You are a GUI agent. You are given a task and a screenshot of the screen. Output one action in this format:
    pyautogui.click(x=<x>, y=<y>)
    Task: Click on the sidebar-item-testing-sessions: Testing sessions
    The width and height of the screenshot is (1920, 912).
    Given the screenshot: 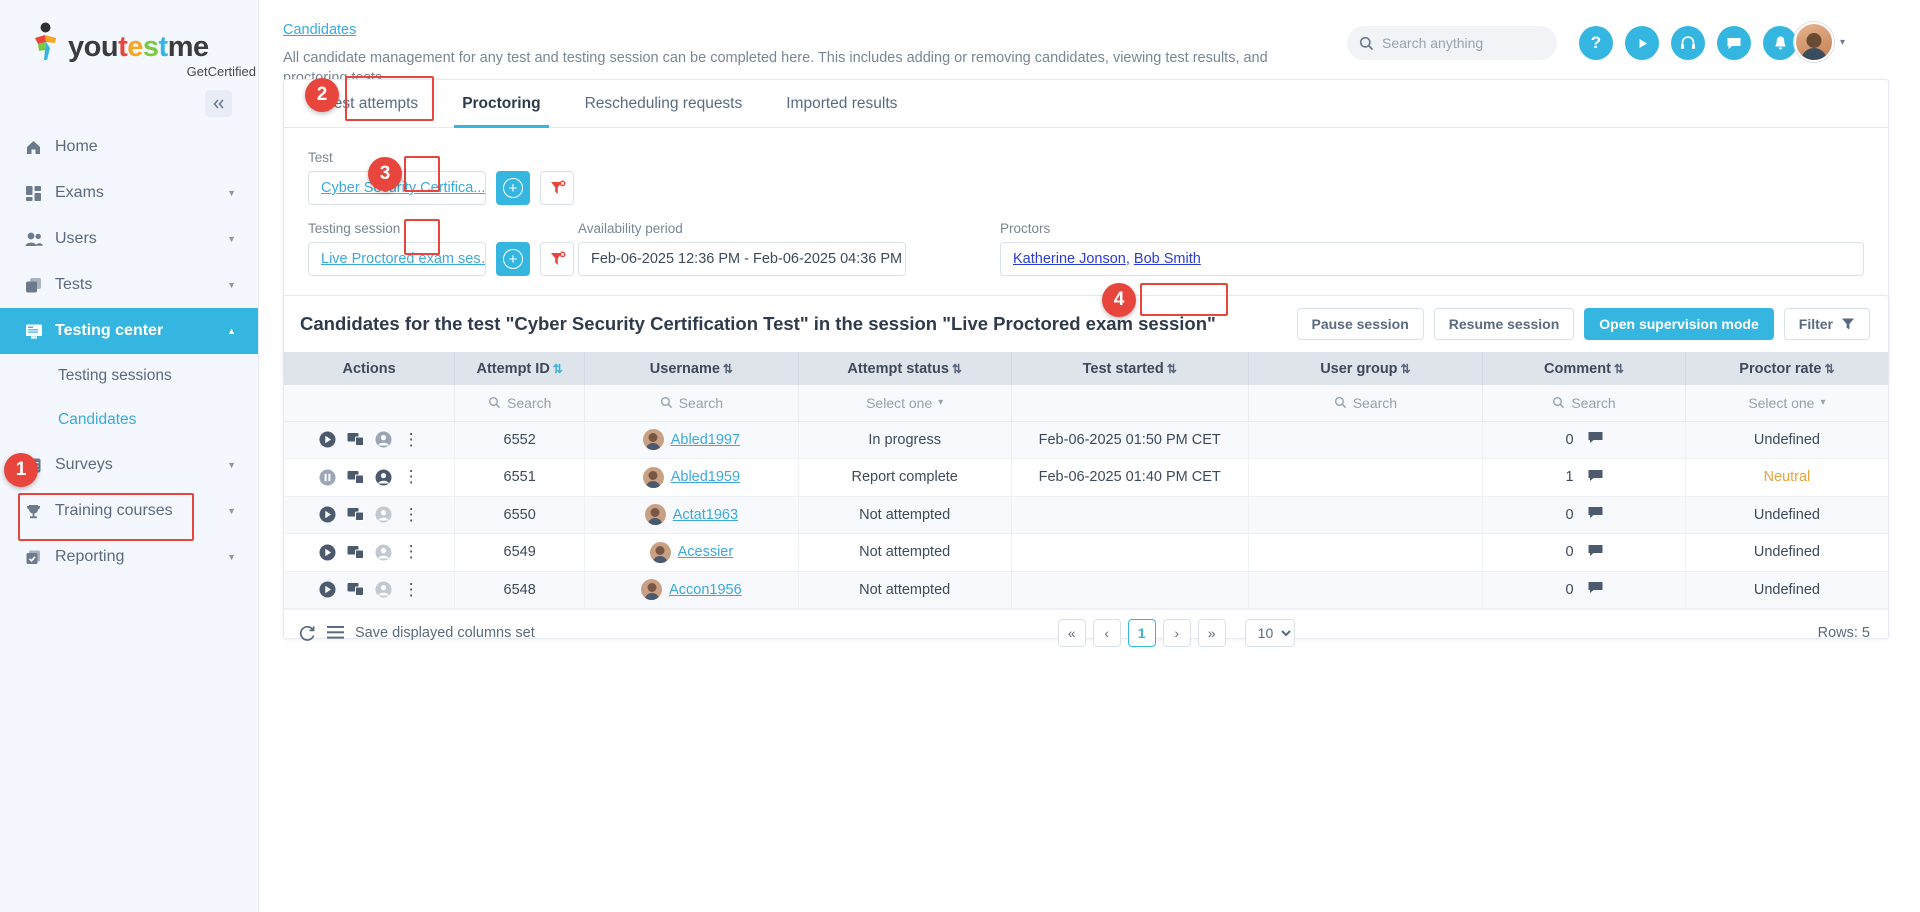 What is the action you would take?
    pyautogui.click(x=129, y=376)
    